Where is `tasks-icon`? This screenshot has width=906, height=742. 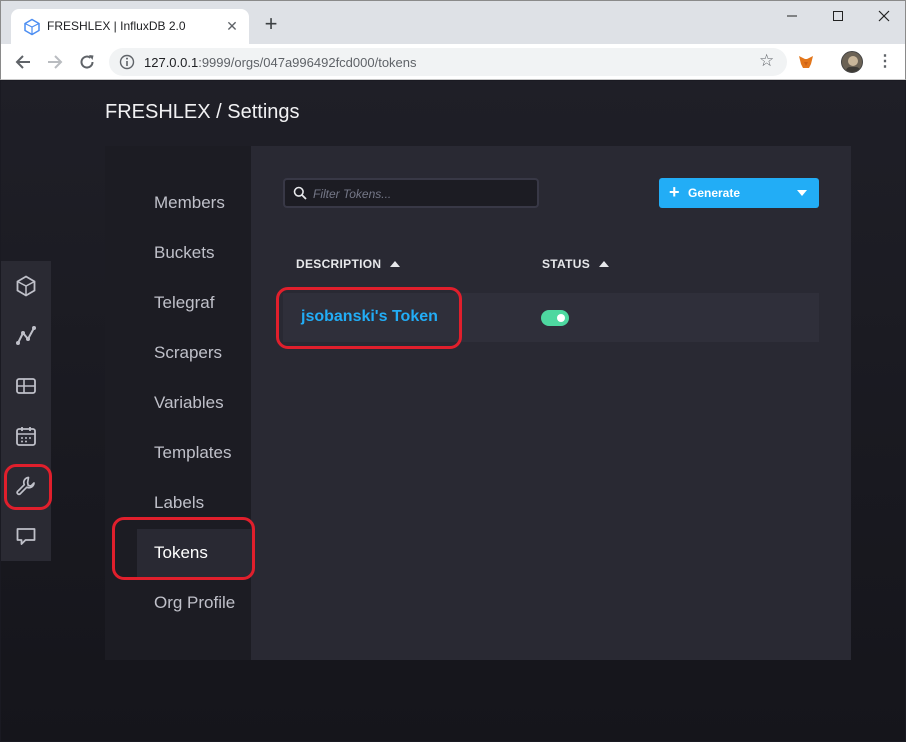
tasks-icon is located at coordinates (26, 436).